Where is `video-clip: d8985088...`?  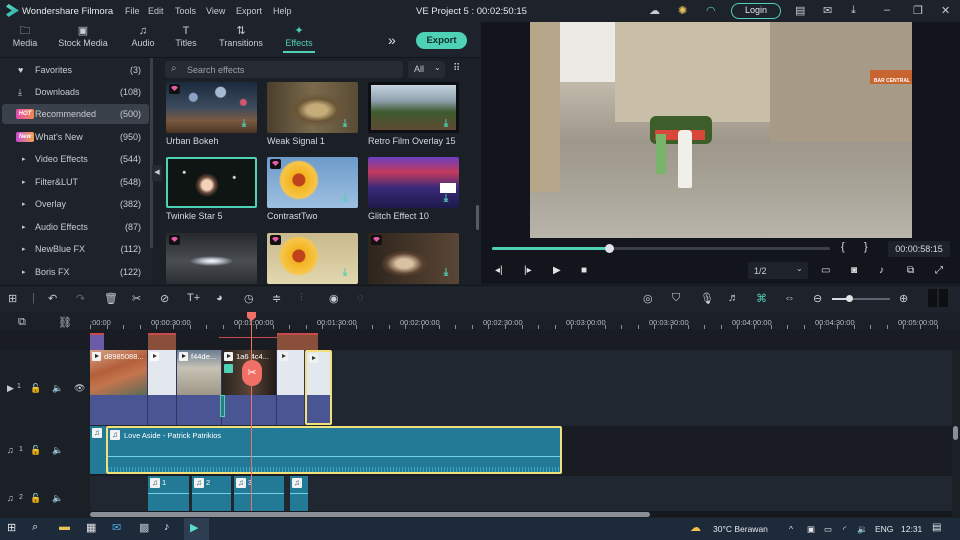
video-clip: d8985088... is located at coordinates (119, 387).